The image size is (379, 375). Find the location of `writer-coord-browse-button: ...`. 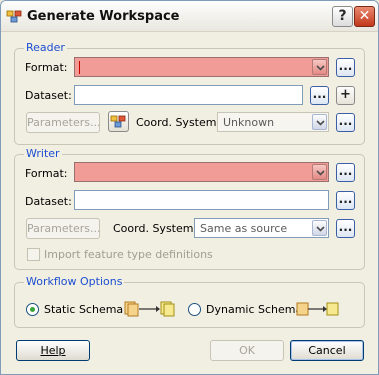

writer-coord-browse-button: ... is located at coordinates (345, 228).